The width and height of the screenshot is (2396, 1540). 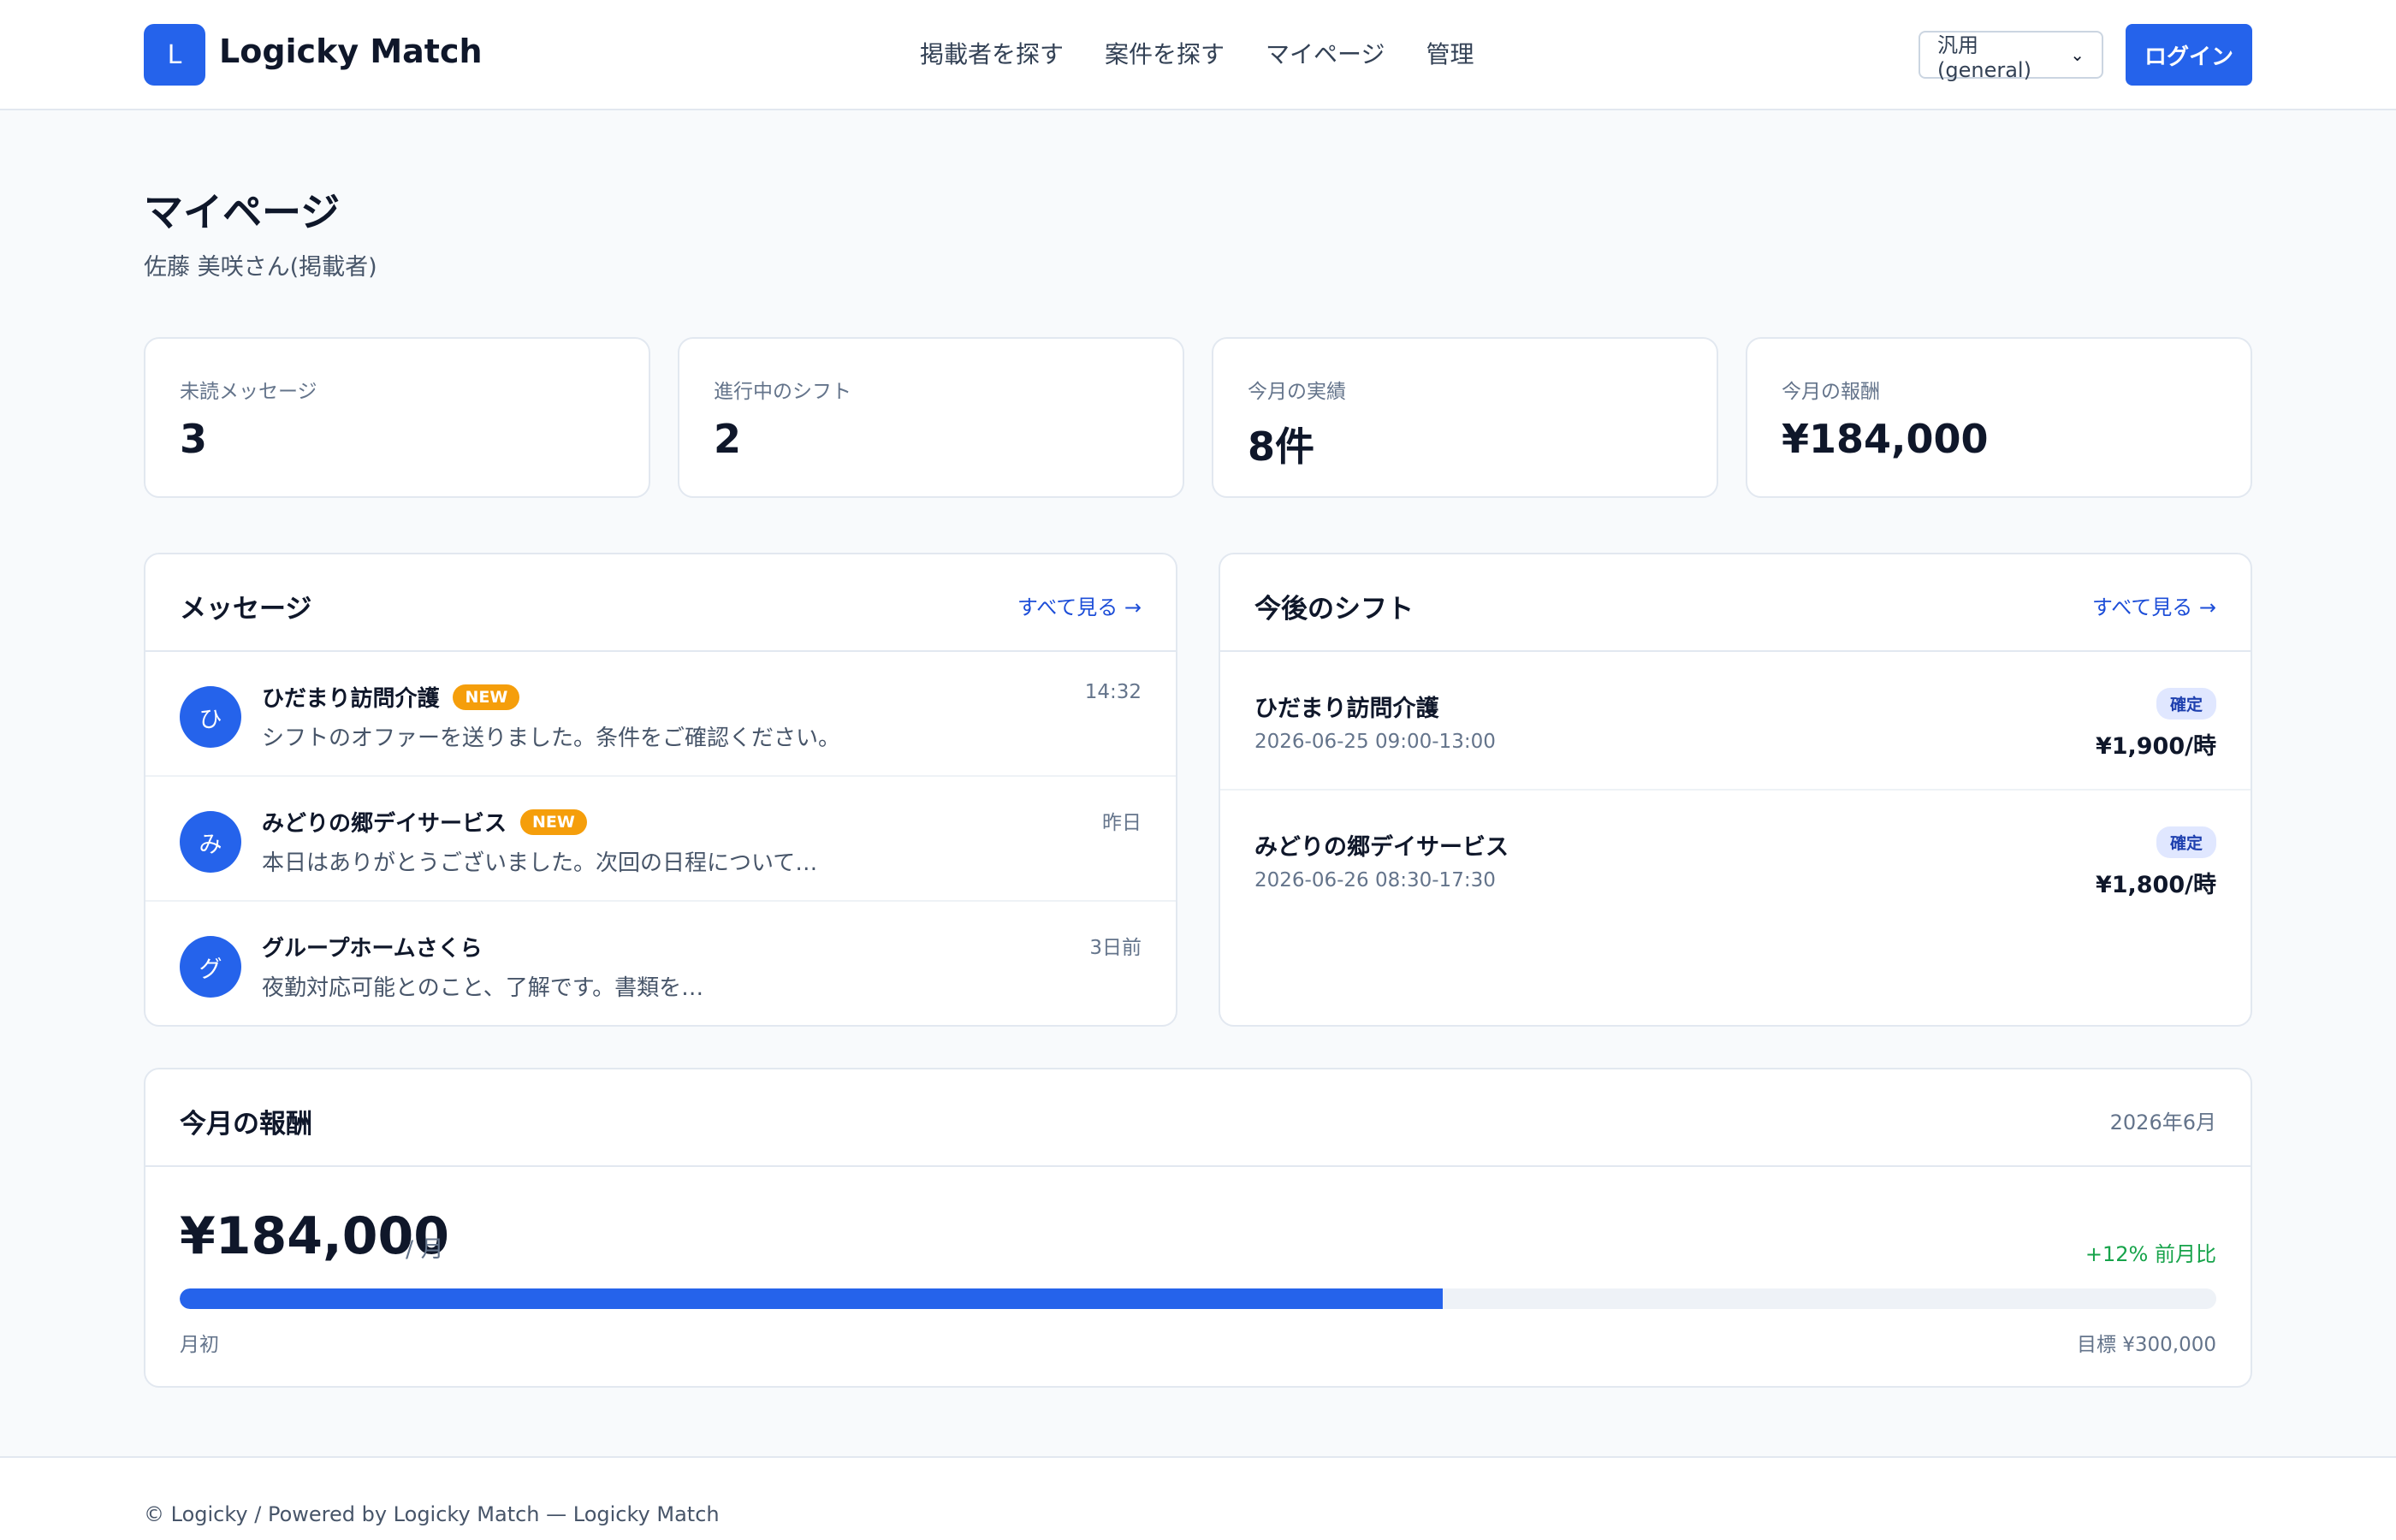 What do you see at coordinates (351, 699) in the screenshot?
I see `message-sender-name: ひだまり訪問介護` at bounding box center [351, 699].